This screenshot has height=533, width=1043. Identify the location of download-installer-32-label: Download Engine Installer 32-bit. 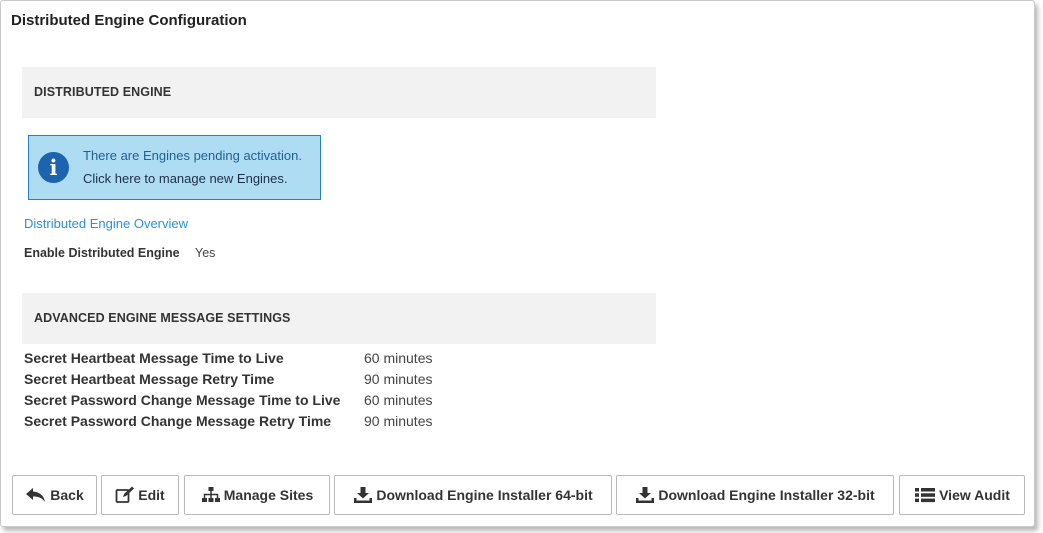
(766, 495).